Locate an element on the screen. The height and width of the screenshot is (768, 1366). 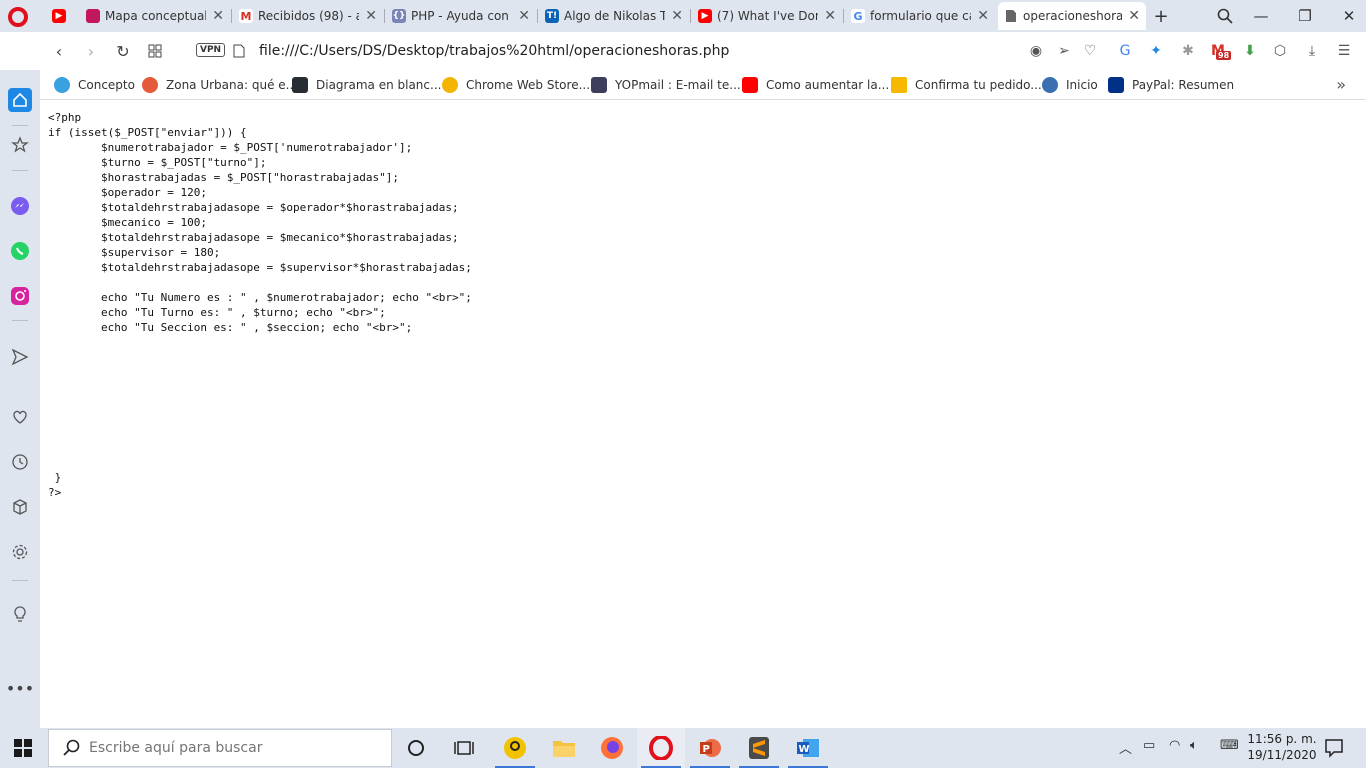
instagram-icon is located at coordinates (20, 296).